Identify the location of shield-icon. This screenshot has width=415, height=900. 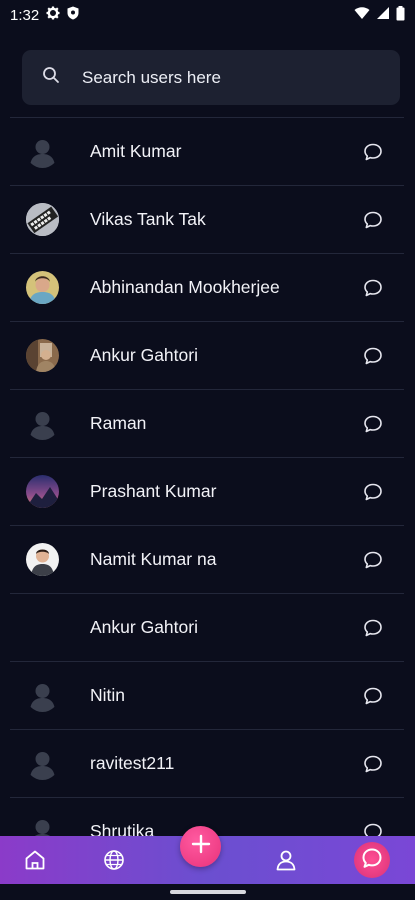
(73, 15).